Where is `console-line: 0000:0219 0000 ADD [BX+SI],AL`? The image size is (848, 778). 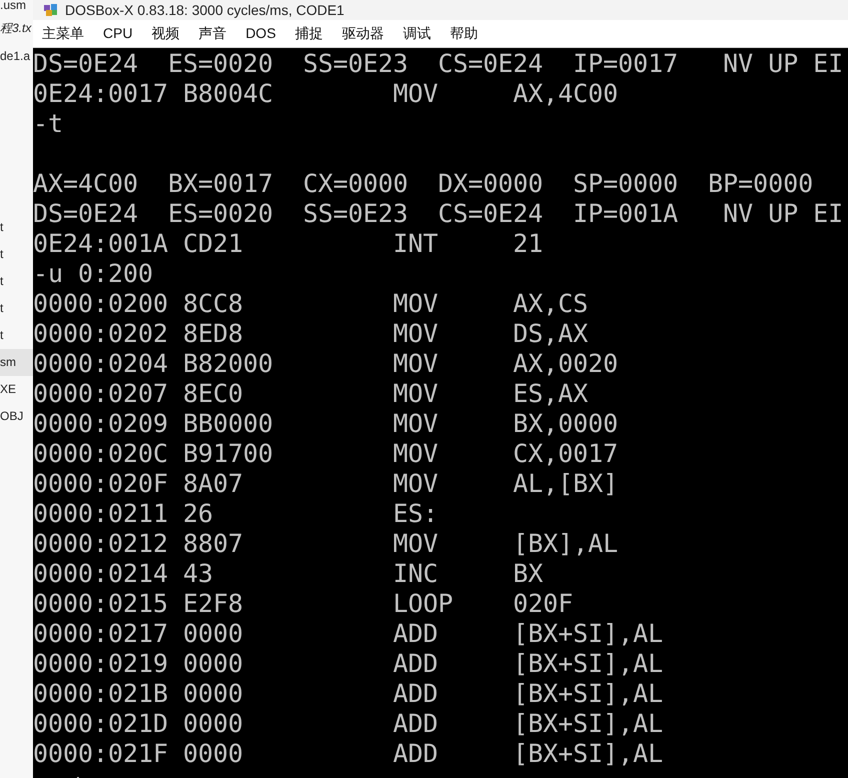
console-line: 0000:0219 0000 ADD [BX+SI],AL is located at coordinates (348, 663).